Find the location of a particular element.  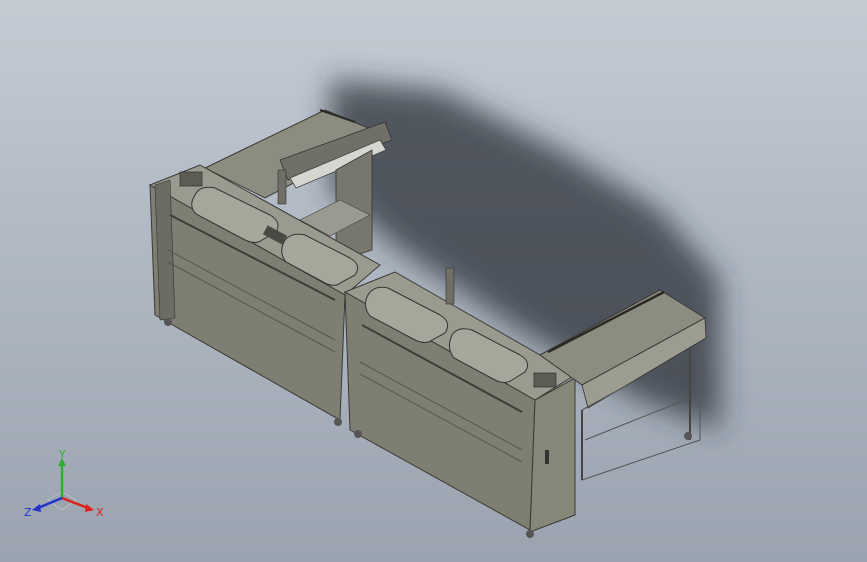

control-panel-icon is located at coordinates (191, 179).